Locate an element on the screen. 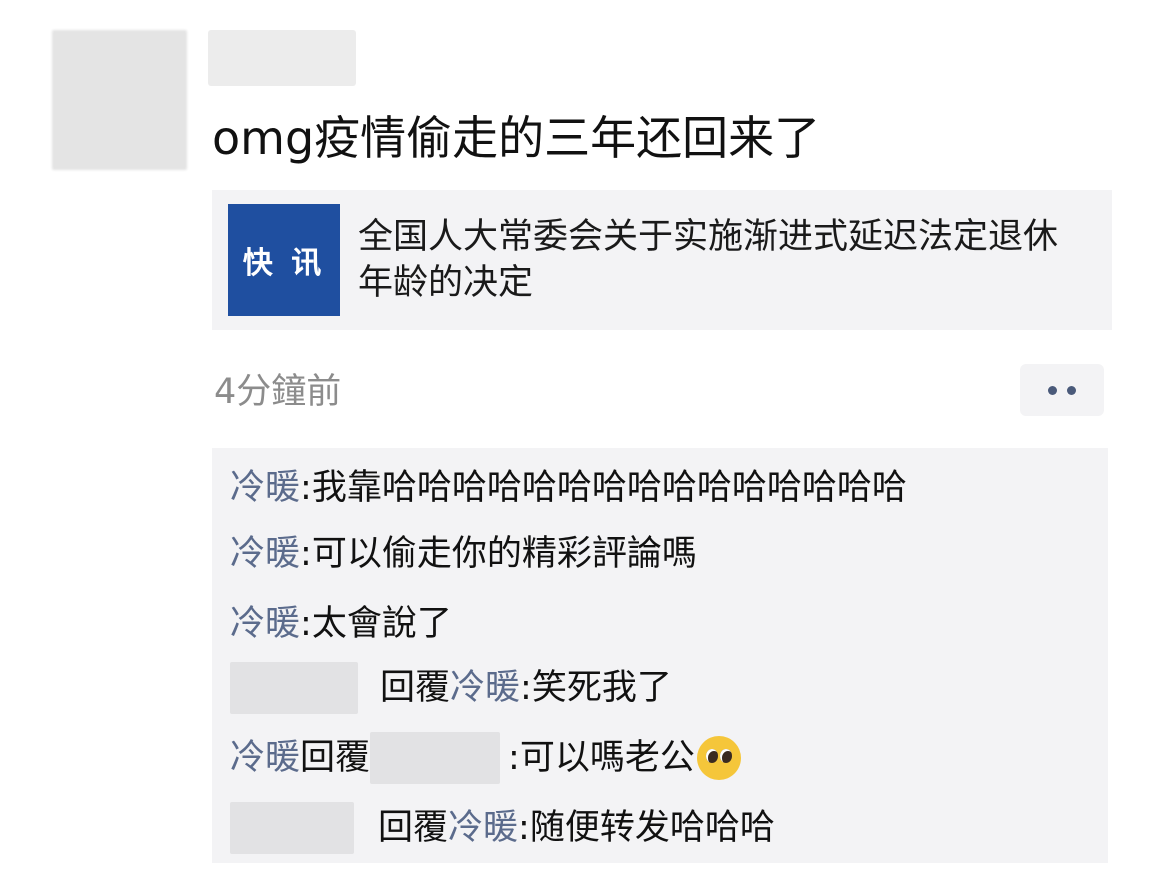 The image size is (1170, 890). comment-row: 回覆 冷暖: 笑死我了 is located at coordinates (451, 688).